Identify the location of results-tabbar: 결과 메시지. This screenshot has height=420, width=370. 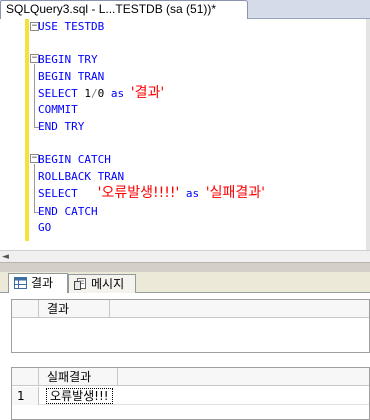
(185, 283).